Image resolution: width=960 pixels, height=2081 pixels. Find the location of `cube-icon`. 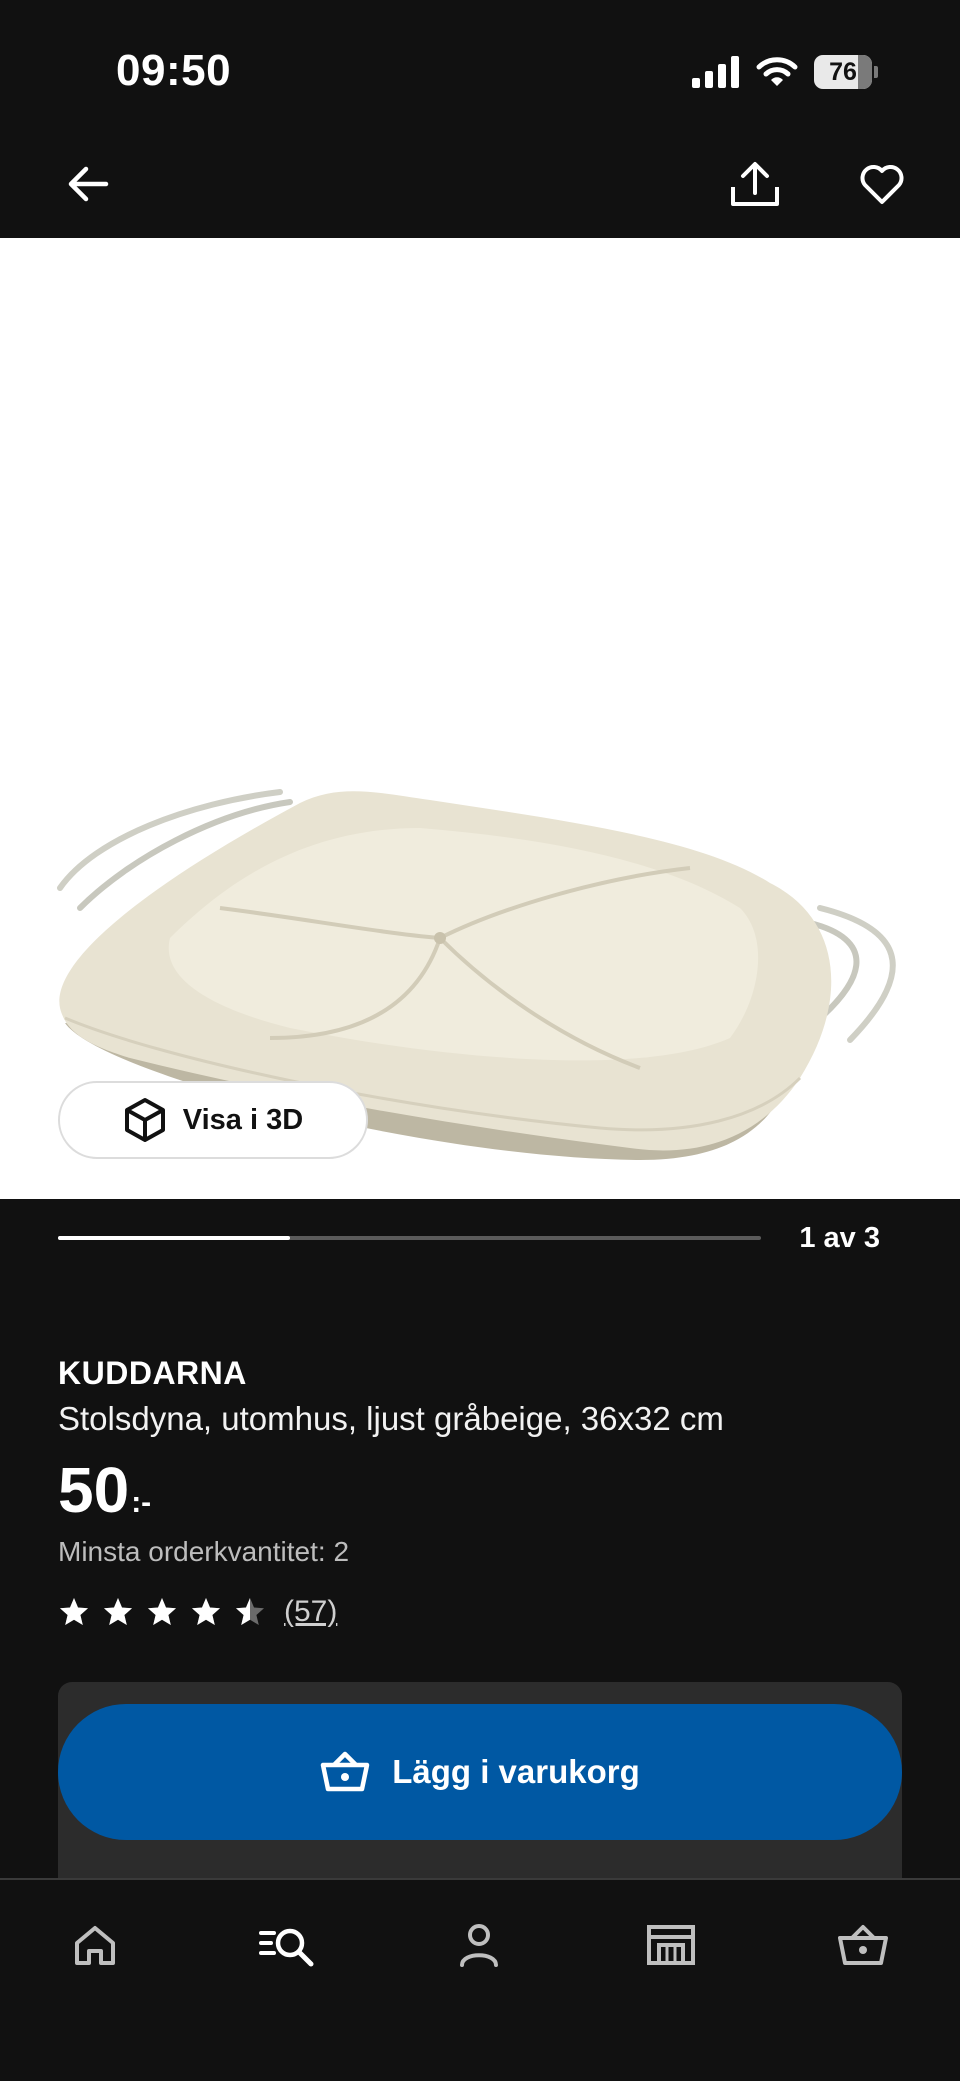

cube-icon is located at coordinates (144, 1120).